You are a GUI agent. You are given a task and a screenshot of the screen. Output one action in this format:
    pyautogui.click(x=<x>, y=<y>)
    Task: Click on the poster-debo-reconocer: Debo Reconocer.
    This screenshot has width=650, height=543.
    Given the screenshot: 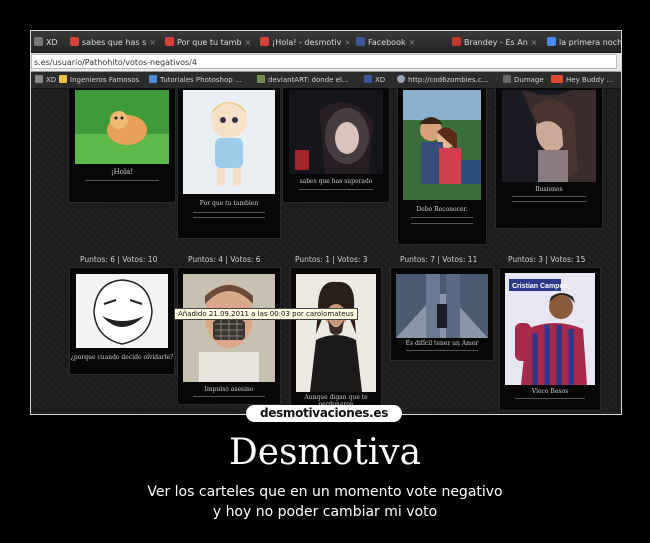 What is the action you would take?
    pyautogui.click(x=442, y=166)
    